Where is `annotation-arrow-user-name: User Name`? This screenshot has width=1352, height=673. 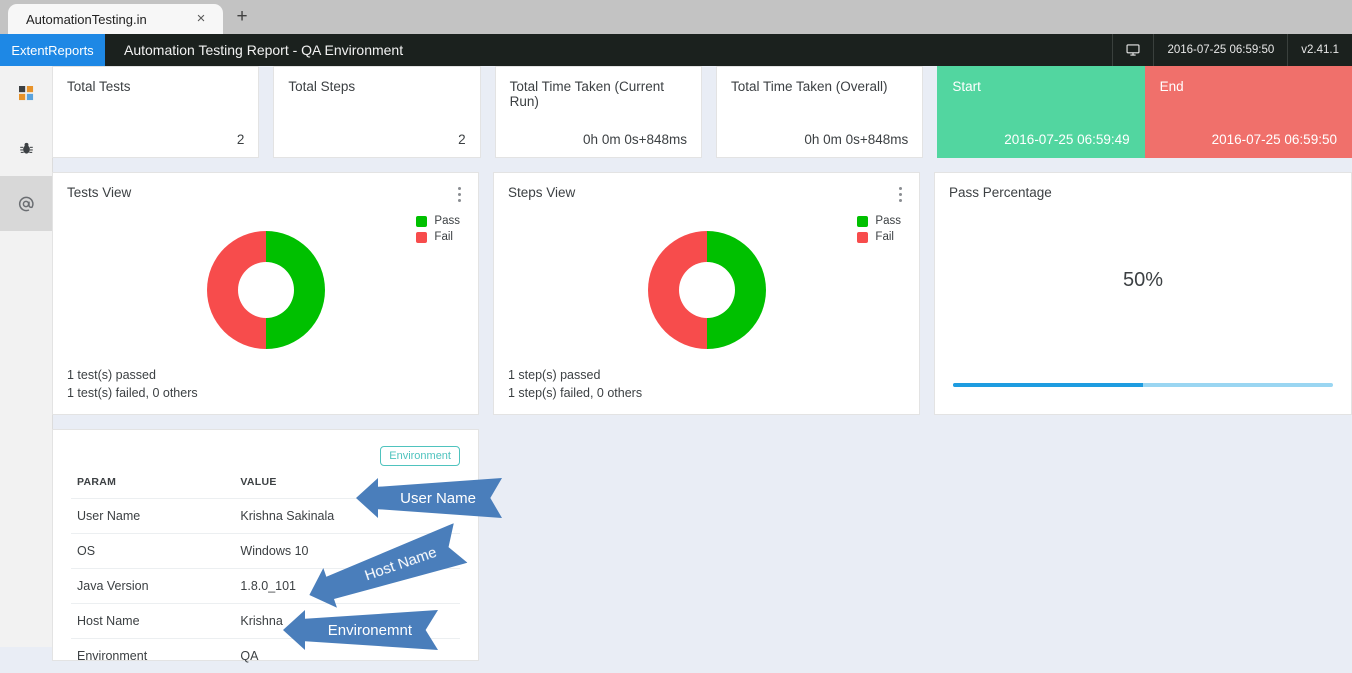 annotation-arrow-user-name: User Name is located at coordinates (429, 498).